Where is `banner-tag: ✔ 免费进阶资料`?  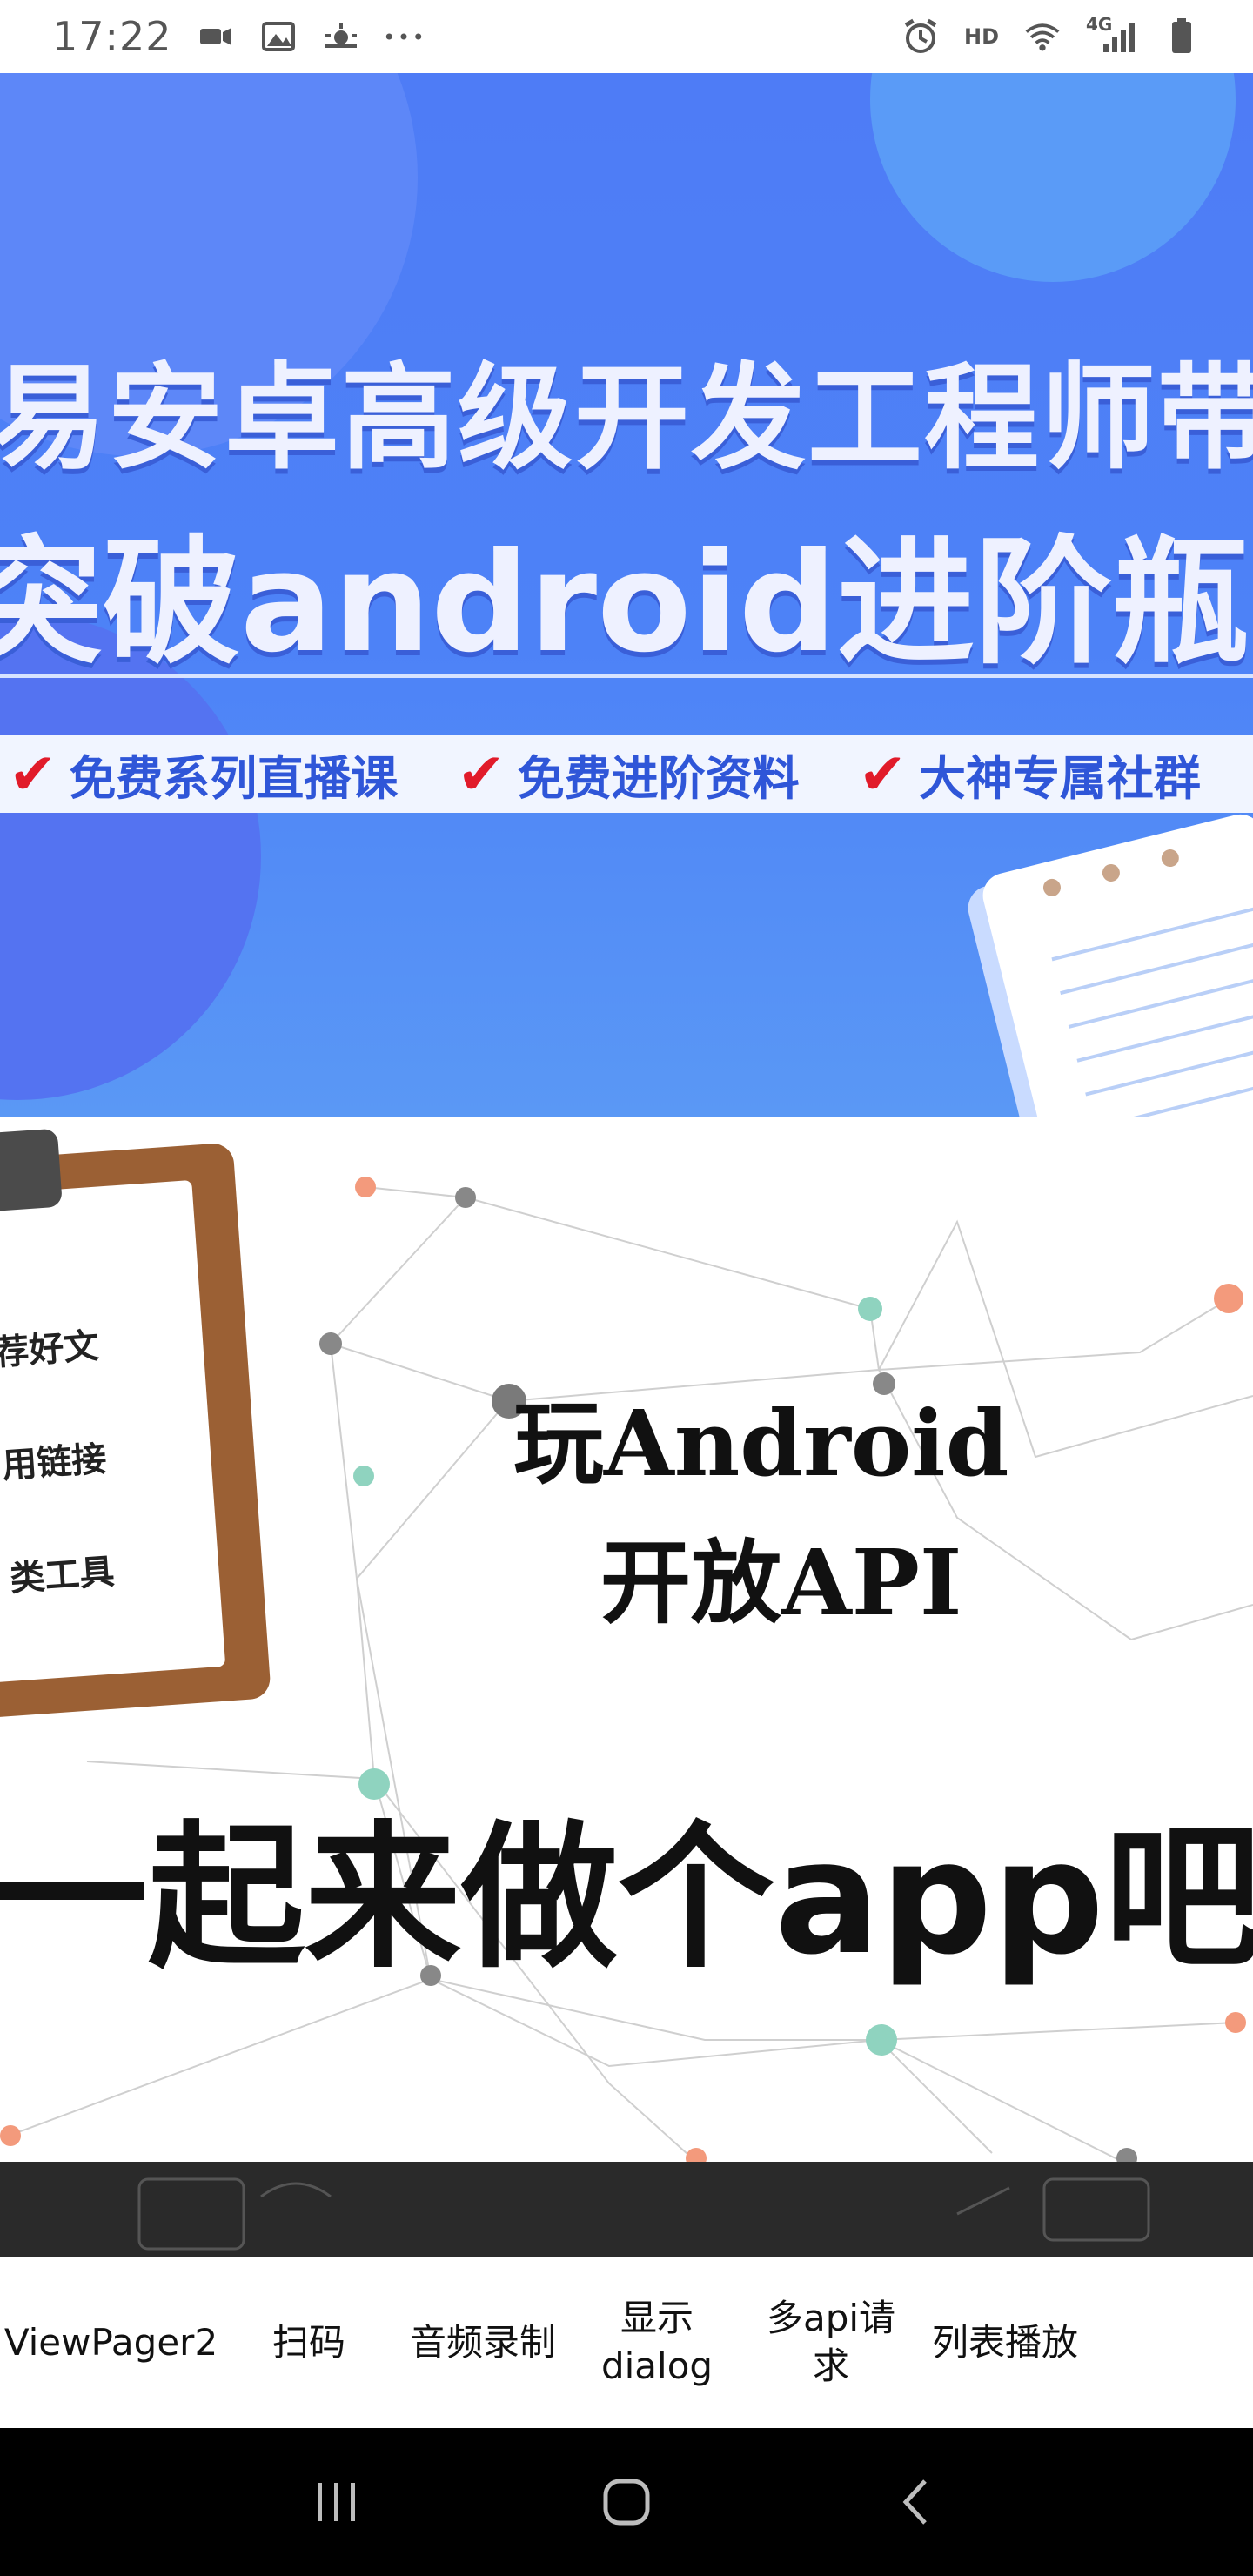 banner-tag: ✔ 免费进阶资料 is located at coordinates (615, 774).